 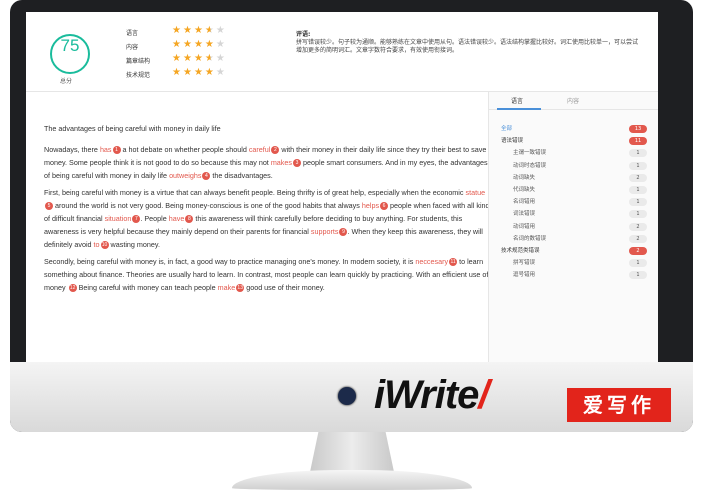 What do you see at coordinates (476, 192) in the screenshot?
I see `error-word: statue` at bounding box center [476, 192].